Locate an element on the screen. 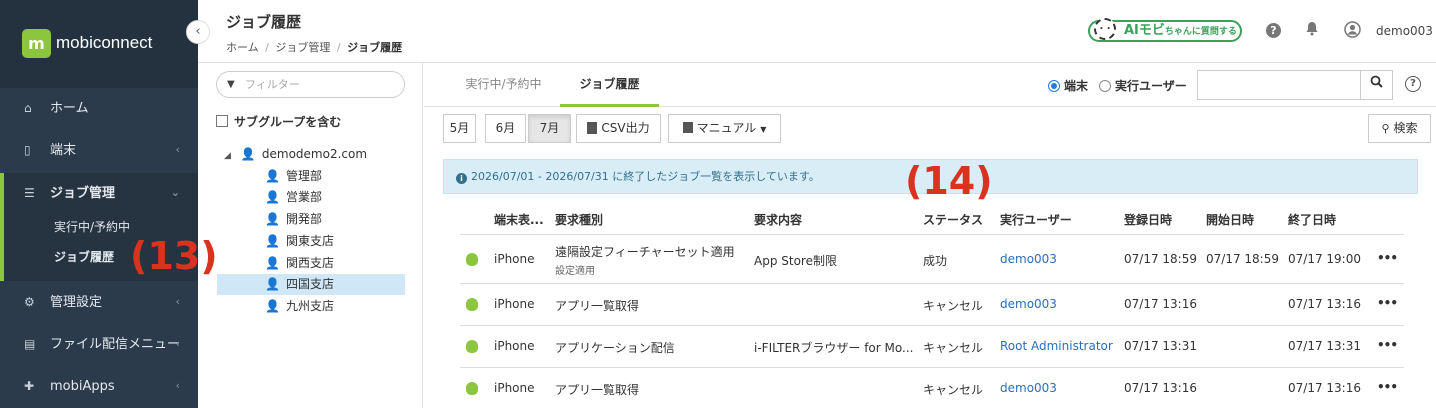 The width and height of the screenshot is (1436, 408). tab-bar: 実行中/予約中 ジョブ履歴 端末 実行ユーザー ? is located at coordinates (930, 85).